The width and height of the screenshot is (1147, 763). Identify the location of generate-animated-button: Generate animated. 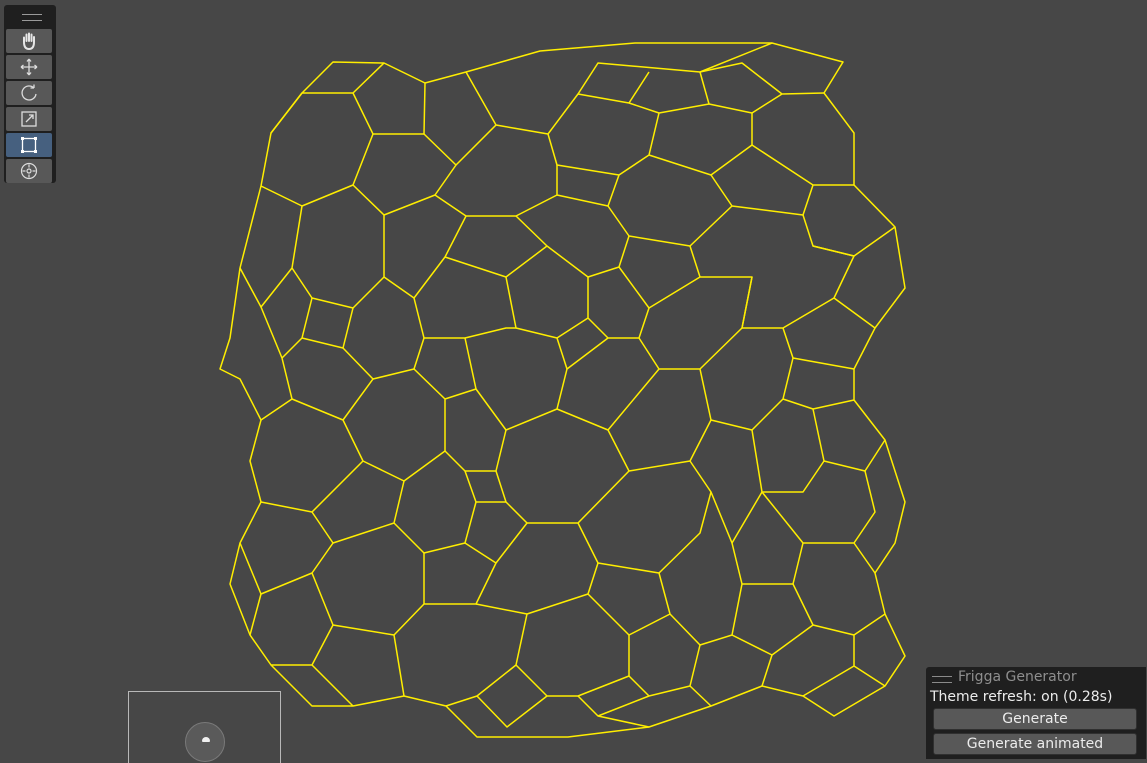
(1035, 744).